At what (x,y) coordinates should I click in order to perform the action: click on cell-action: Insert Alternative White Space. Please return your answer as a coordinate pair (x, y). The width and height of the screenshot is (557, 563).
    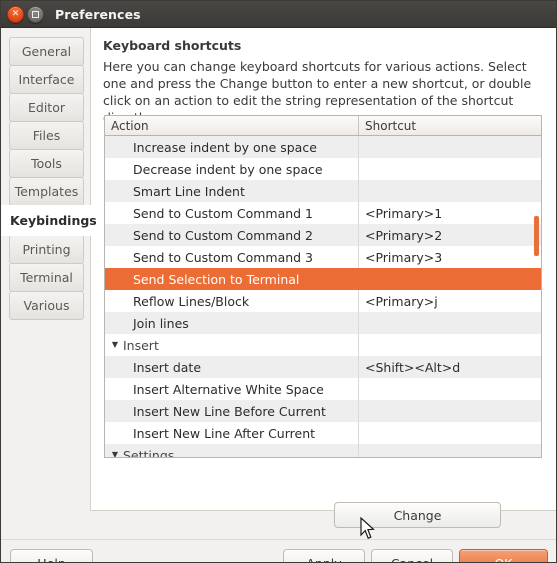
    Looking at the image, I should click on (232, 389).